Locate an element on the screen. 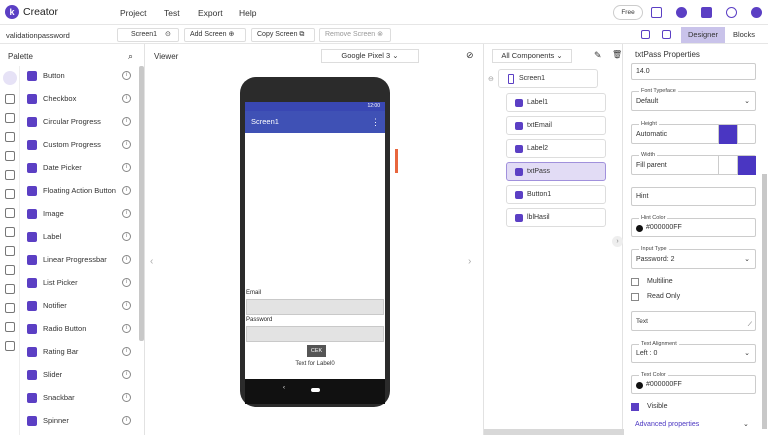 The image size is (768, 435). folder-icon is located at coordinates (656, 12).